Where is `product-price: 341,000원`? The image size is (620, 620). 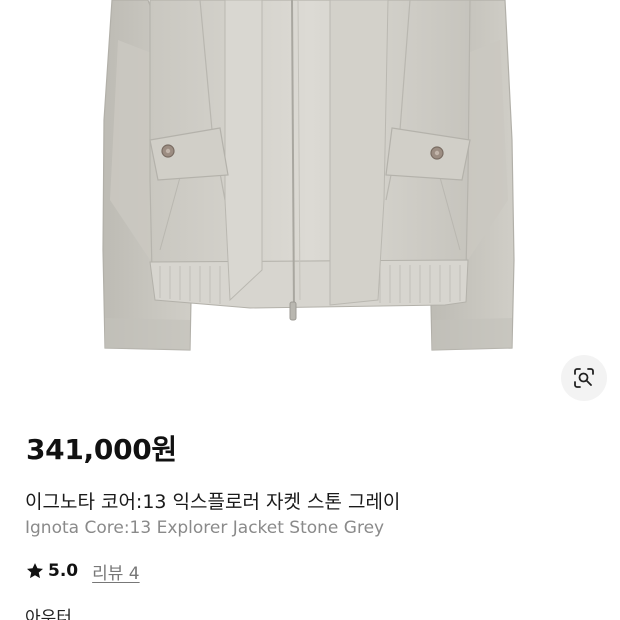
product-price: 341,000원 is located at coordinates (101, 449).